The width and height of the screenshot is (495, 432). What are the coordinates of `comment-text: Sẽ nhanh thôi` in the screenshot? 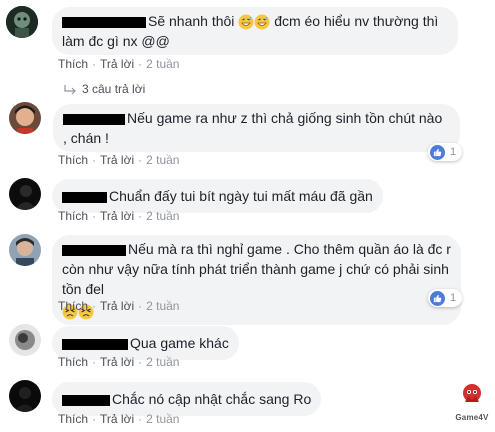 It's located at (191, 21).